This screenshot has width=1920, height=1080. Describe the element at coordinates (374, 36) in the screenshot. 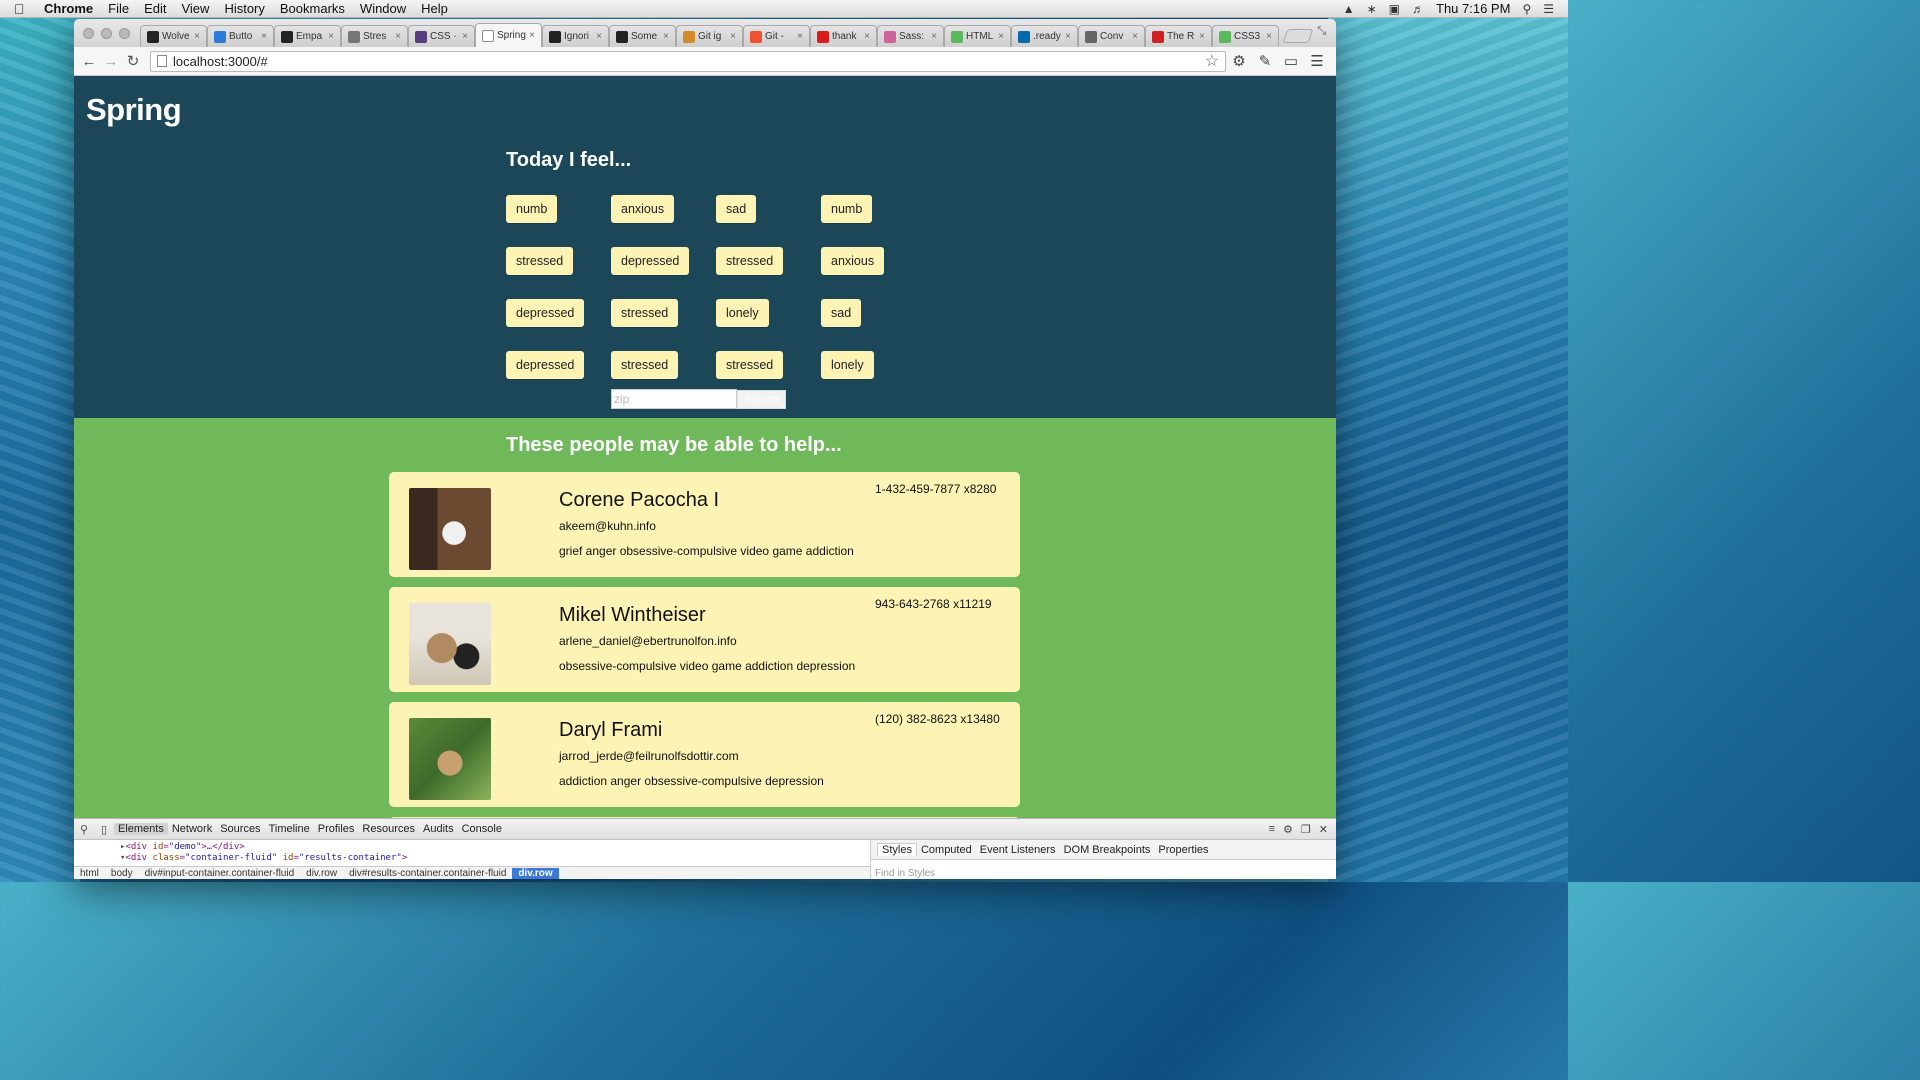

I see `browser-tab: Stres ×` at that location.